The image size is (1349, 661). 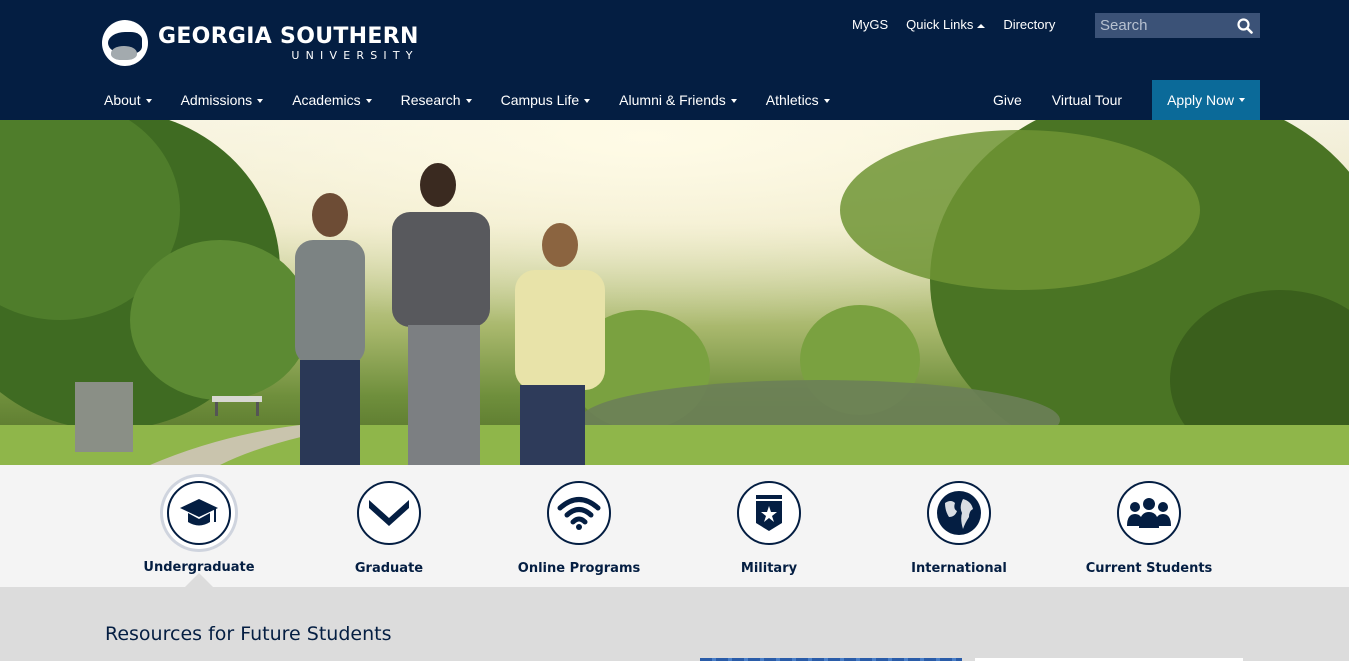 I want to click on nav-label: Athletics, so click(x=792, y=100).